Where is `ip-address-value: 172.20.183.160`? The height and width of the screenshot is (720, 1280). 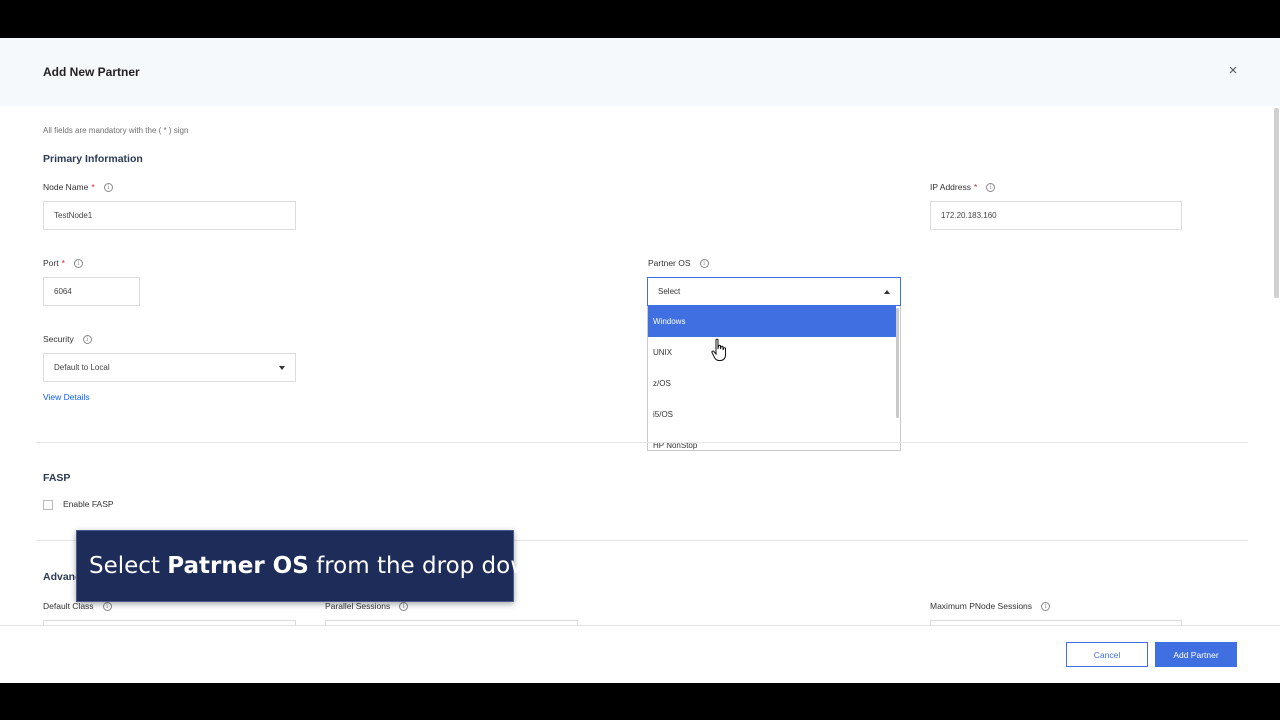
ip-address-value: 172.20.183.160 is located at coordinates (969, 215).